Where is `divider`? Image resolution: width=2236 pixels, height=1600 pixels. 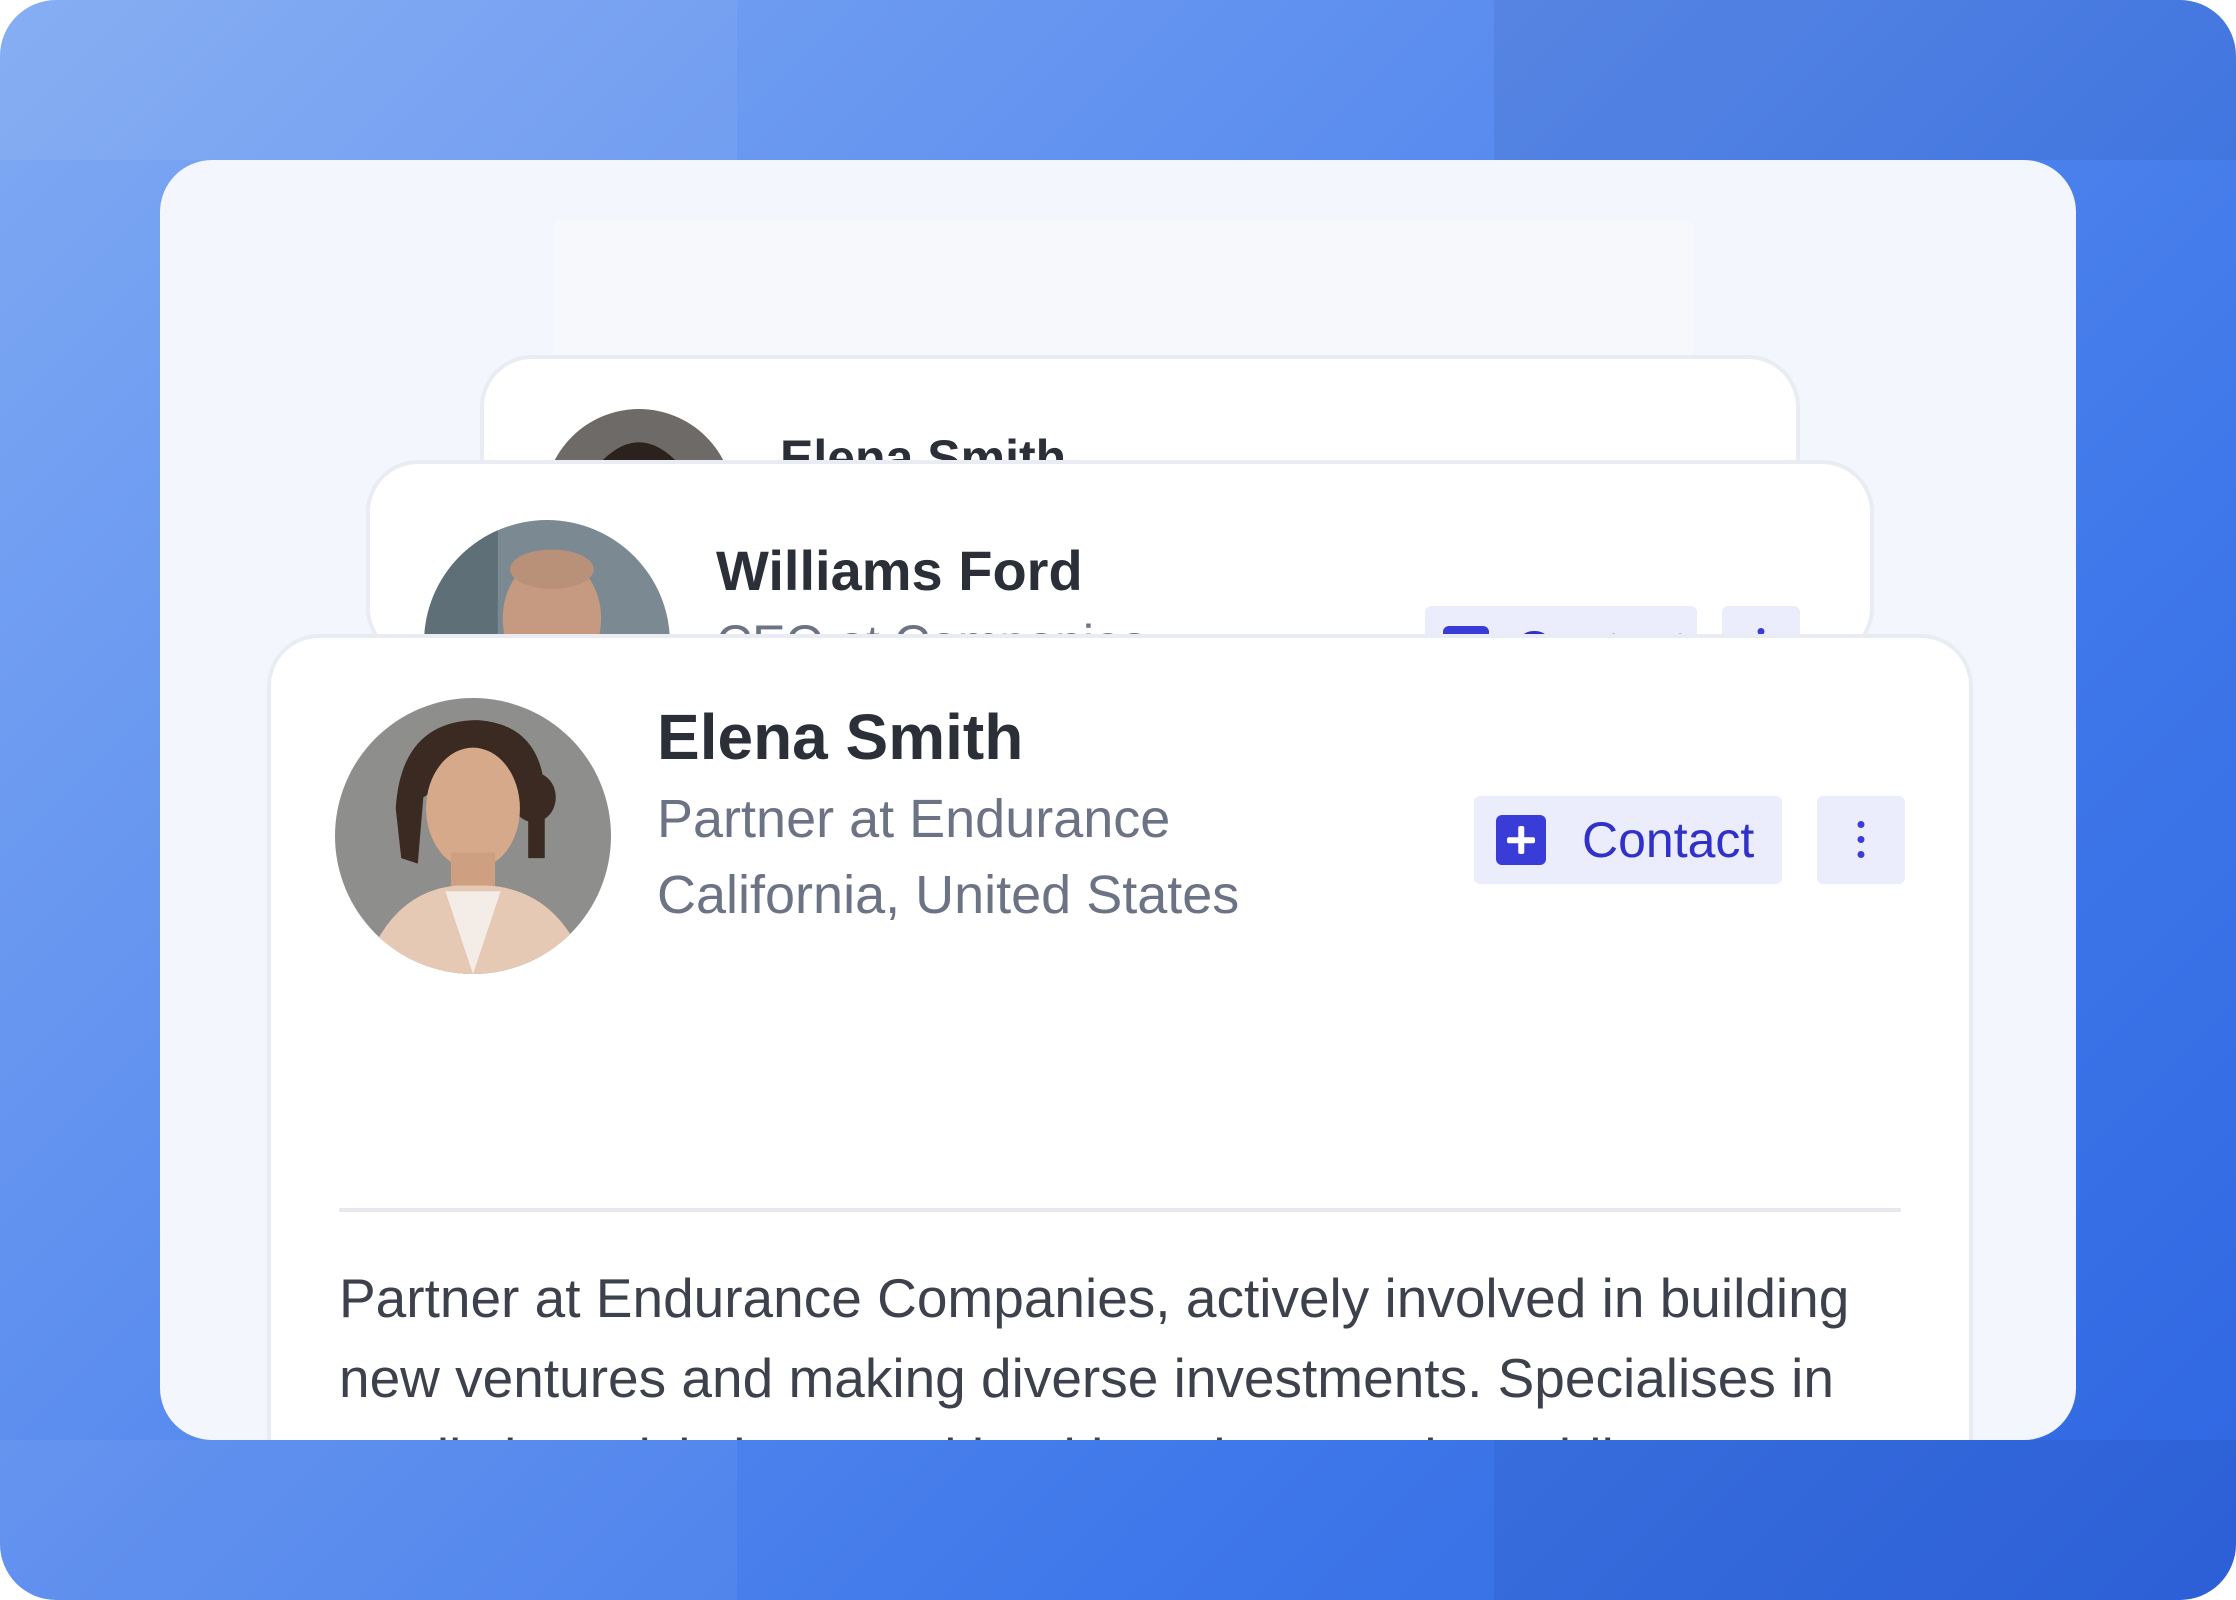
divider is located at coordinates (1120, 1210).